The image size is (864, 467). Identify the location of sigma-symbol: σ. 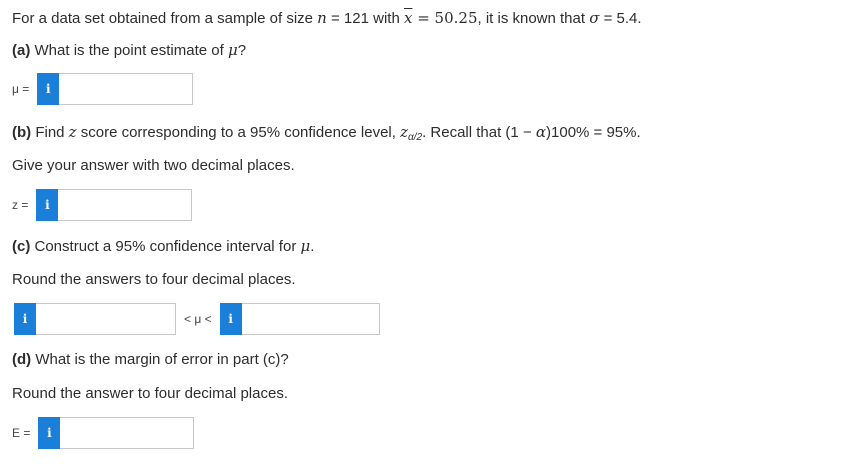
(594, 18).